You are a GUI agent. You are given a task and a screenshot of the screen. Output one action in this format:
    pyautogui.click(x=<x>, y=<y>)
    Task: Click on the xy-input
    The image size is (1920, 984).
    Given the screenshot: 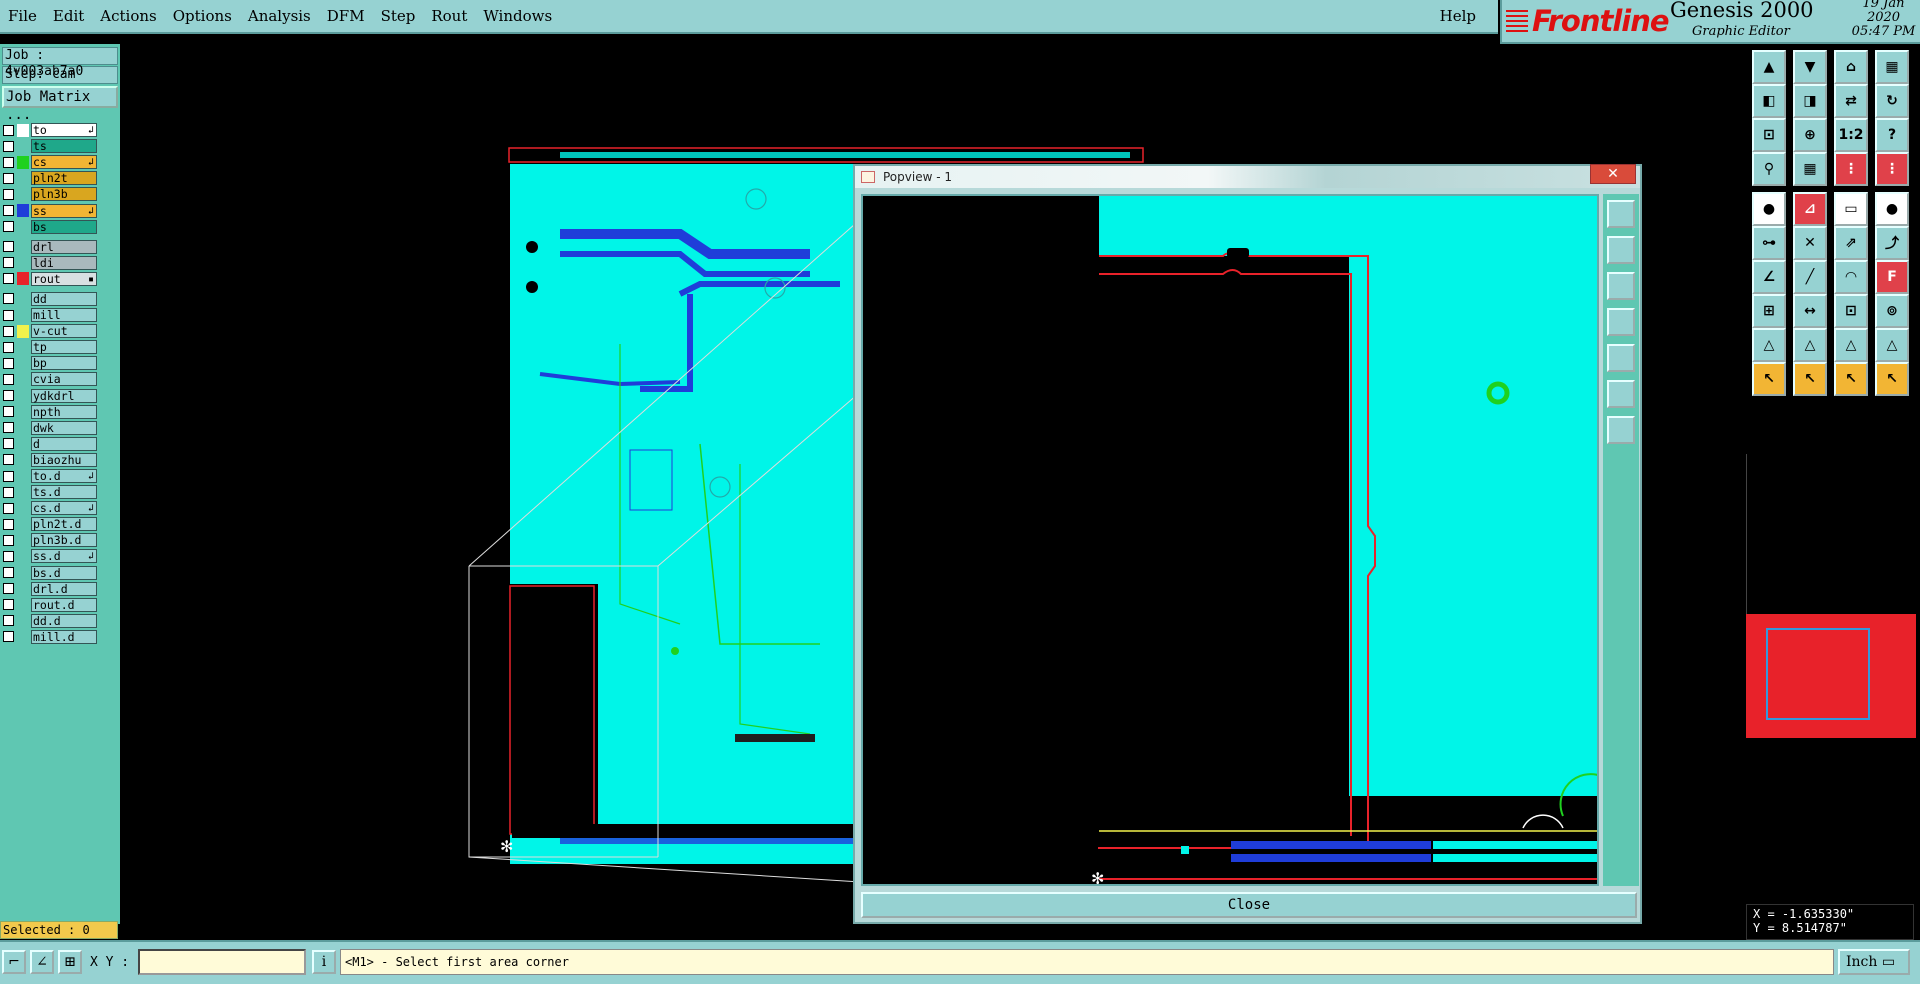 What is the action you would take?
    pyautogui.click(x=222, y=962)
    